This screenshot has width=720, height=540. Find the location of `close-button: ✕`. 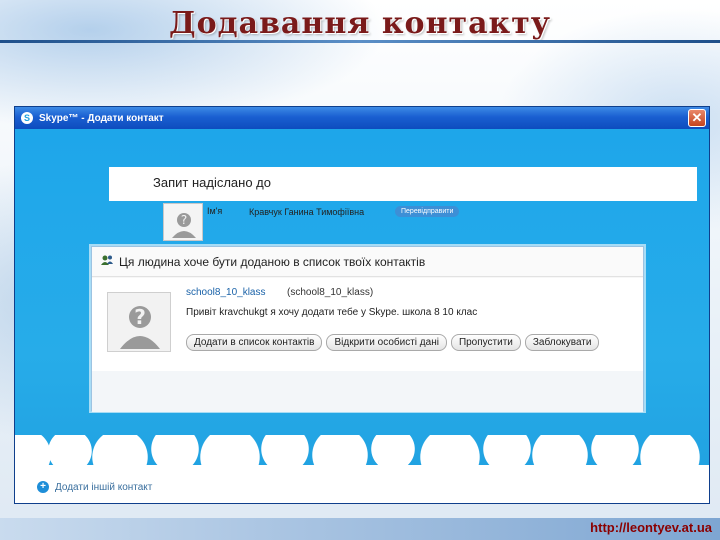

close-button: ✕ is located at coordinates (697, 118).